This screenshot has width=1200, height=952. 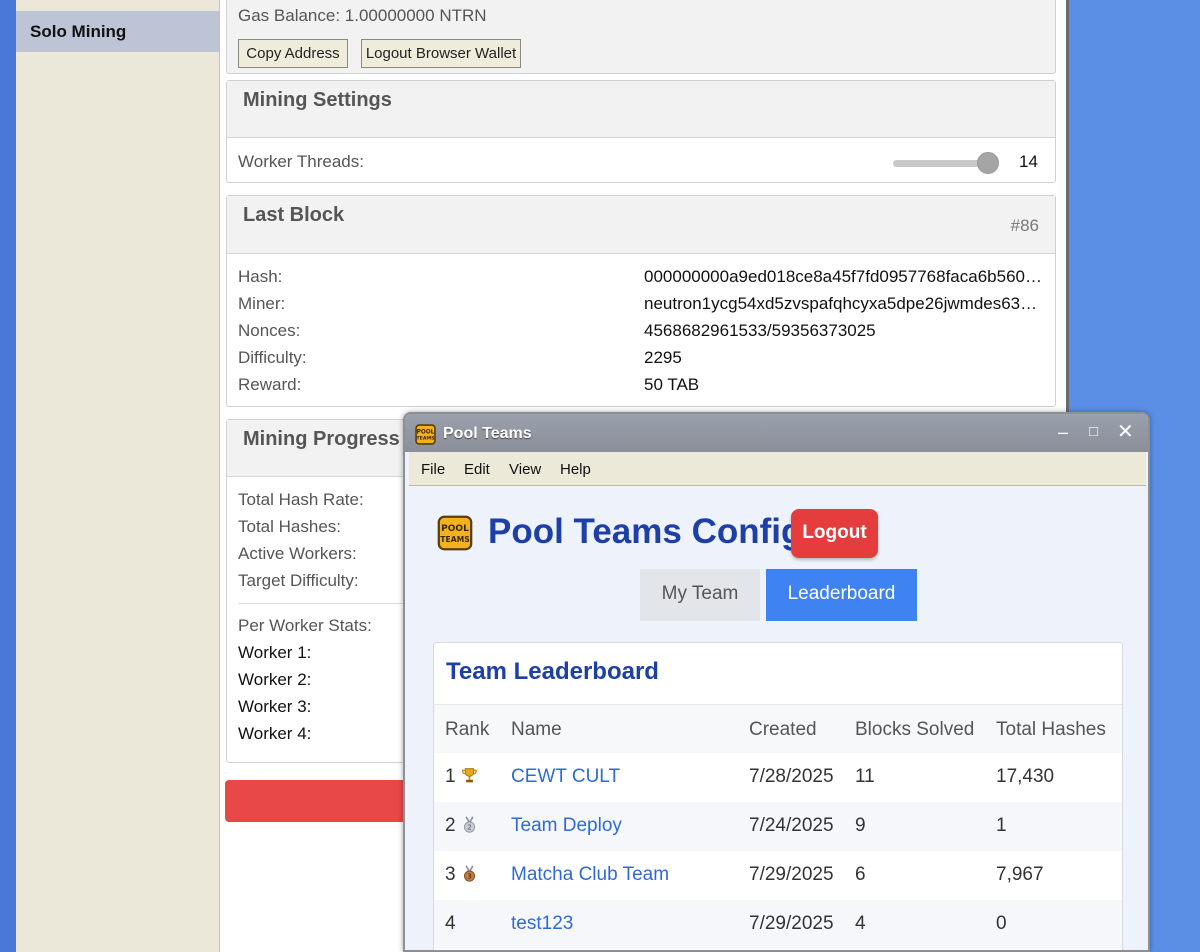 What do you see at coordinates (1025, 776) in the screenshot?
I see `total-hashes-cell: 17,430` at bounding box center [1025, 776].